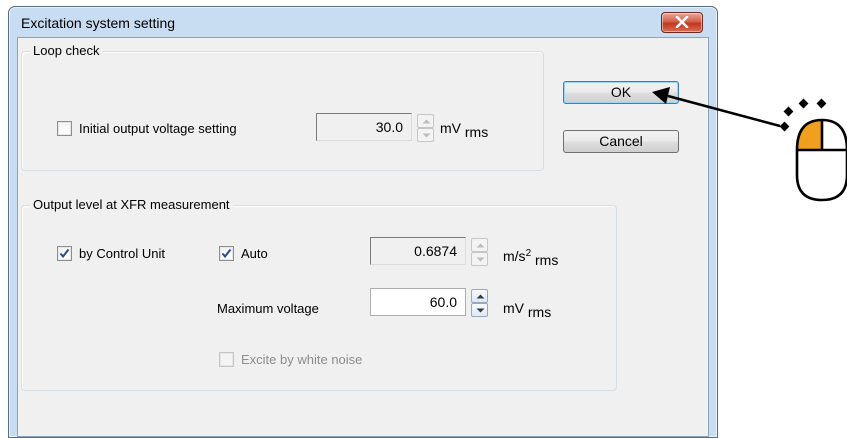 The width and height of the screenshot is (847, 438). What do you see at coordinates (716, 107) in the screenshot?
I see `arrow-icon` at bounding box center [716, 107].